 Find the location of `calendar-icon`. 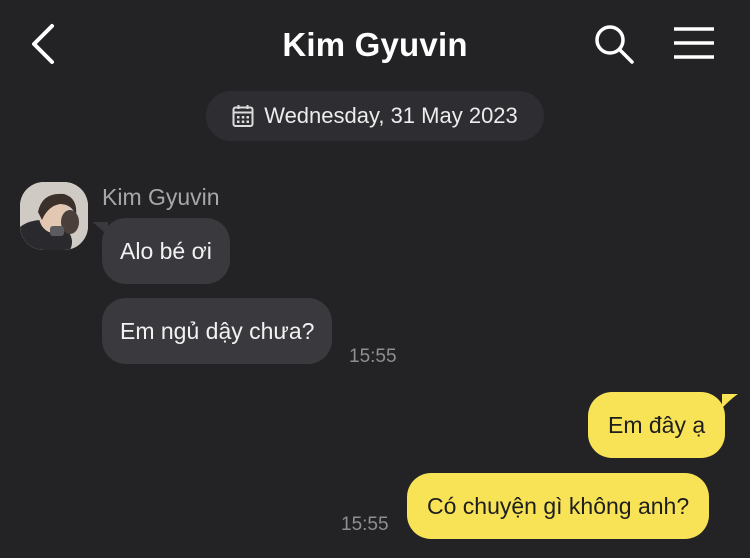

calendar-icon is located at coordinates (243, 116).